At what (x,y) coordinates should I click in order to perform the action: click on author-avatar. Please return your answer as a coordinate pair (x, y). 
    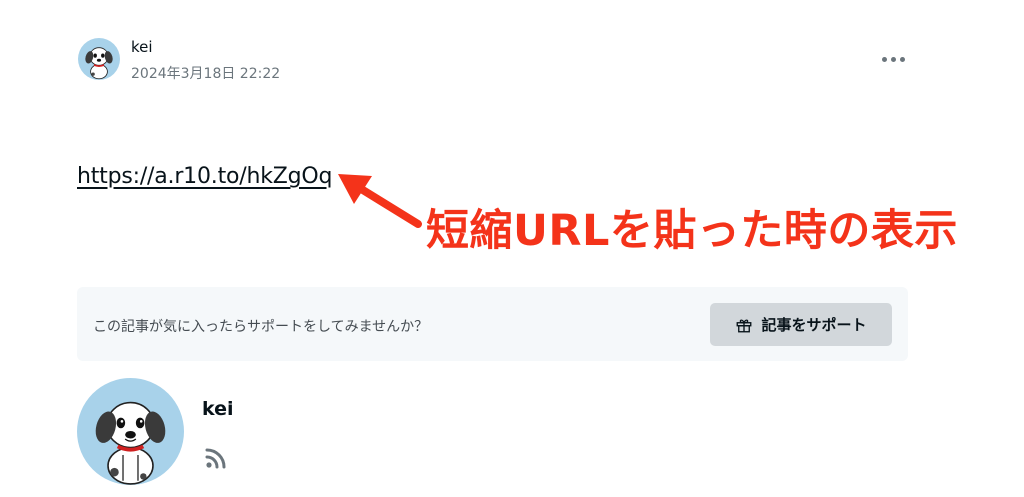
    Looking at the image, I should click on (99, 59).